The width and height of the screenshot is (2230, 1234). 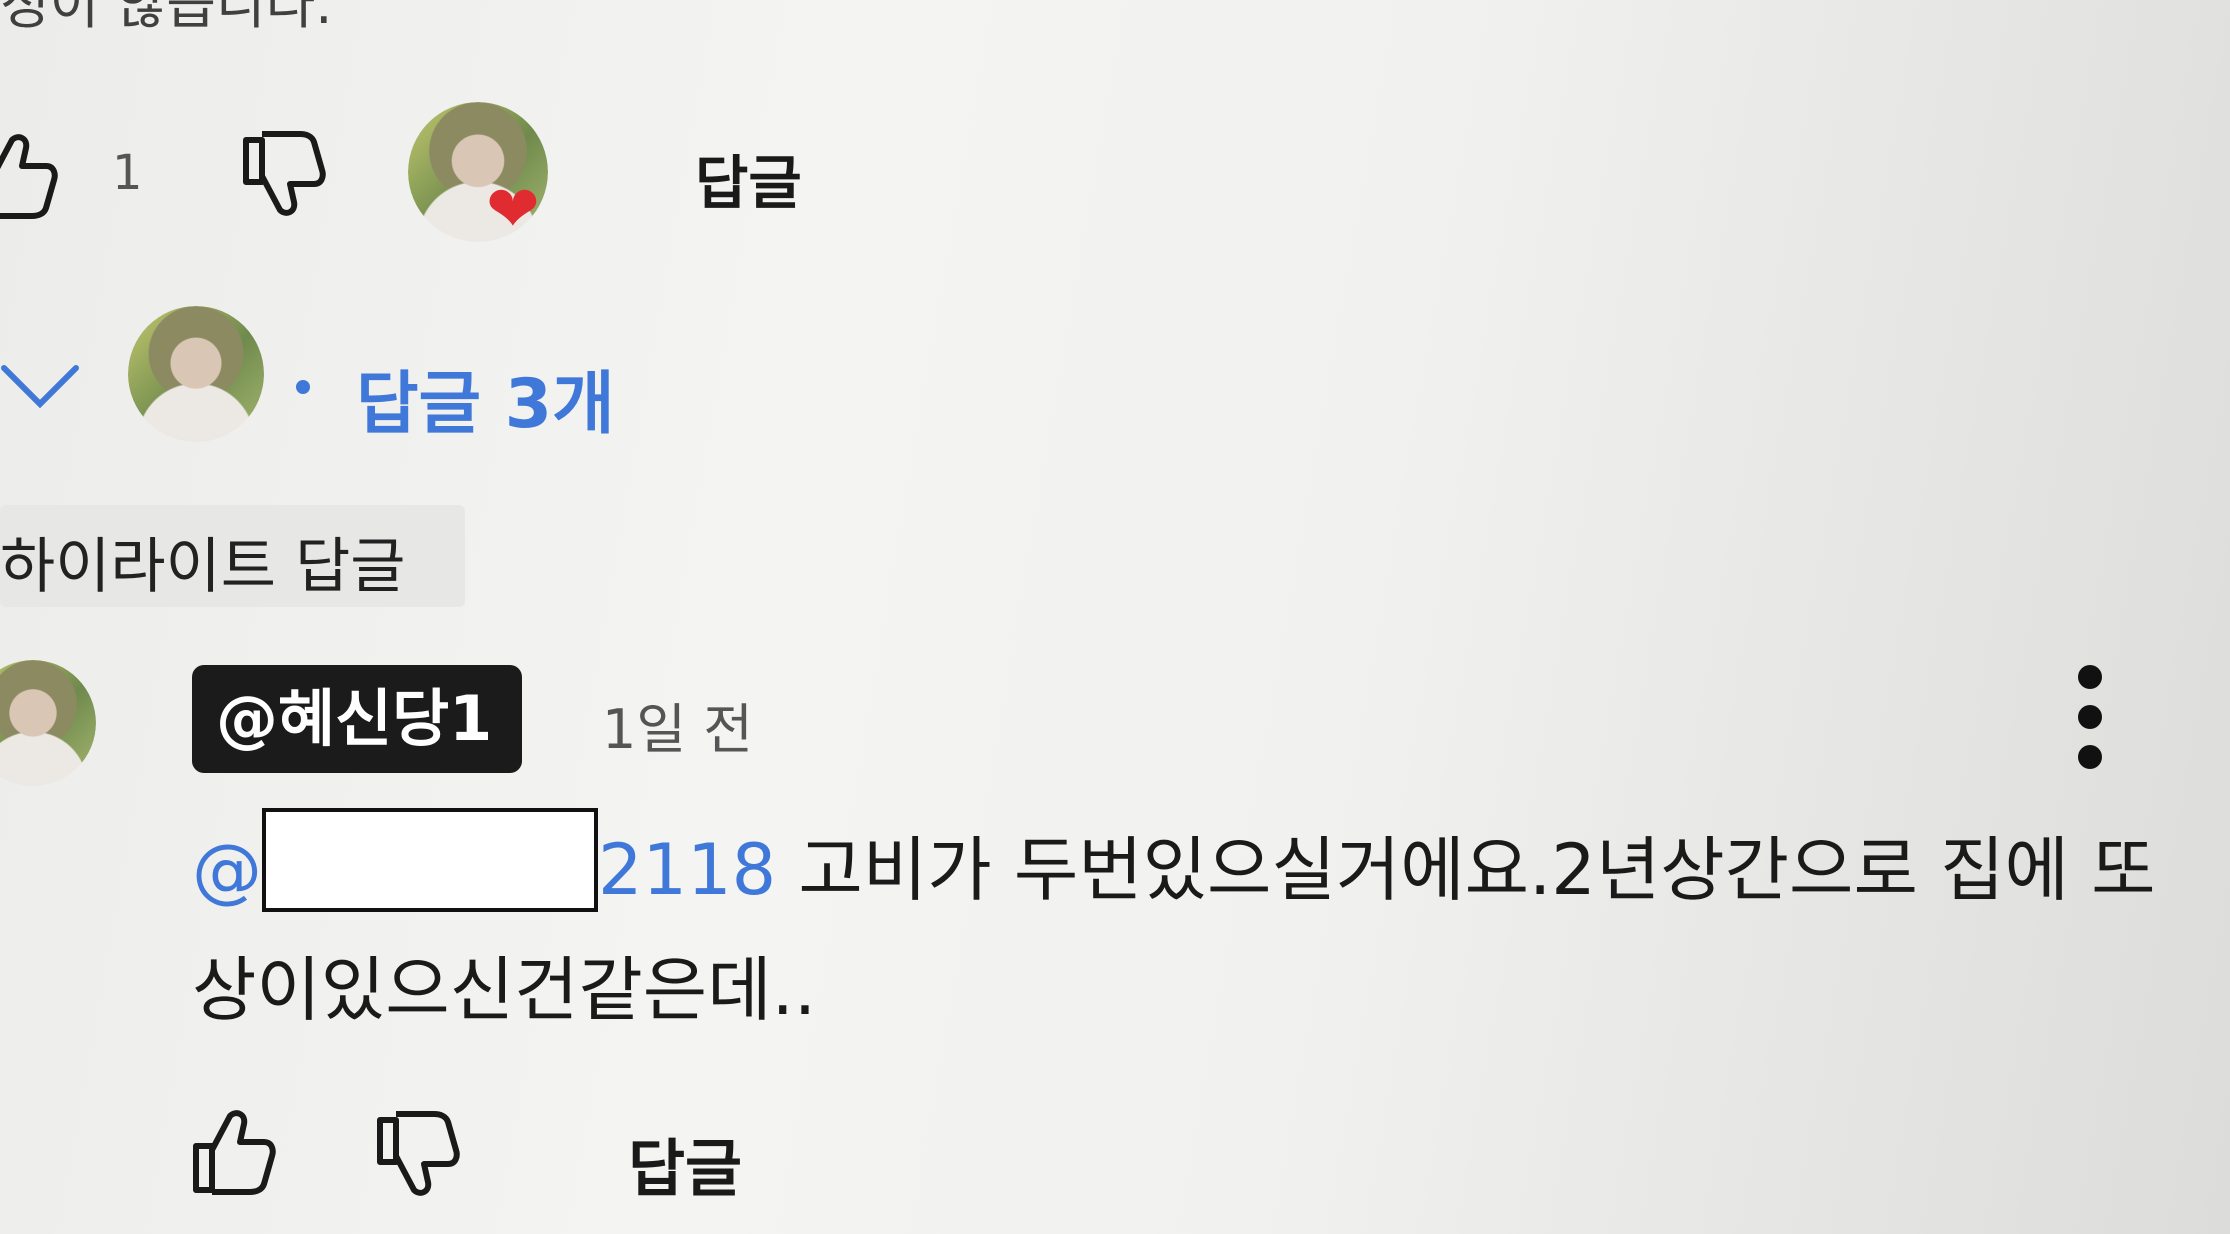 I want to click on separator-dot, so click(x=303, y=387).